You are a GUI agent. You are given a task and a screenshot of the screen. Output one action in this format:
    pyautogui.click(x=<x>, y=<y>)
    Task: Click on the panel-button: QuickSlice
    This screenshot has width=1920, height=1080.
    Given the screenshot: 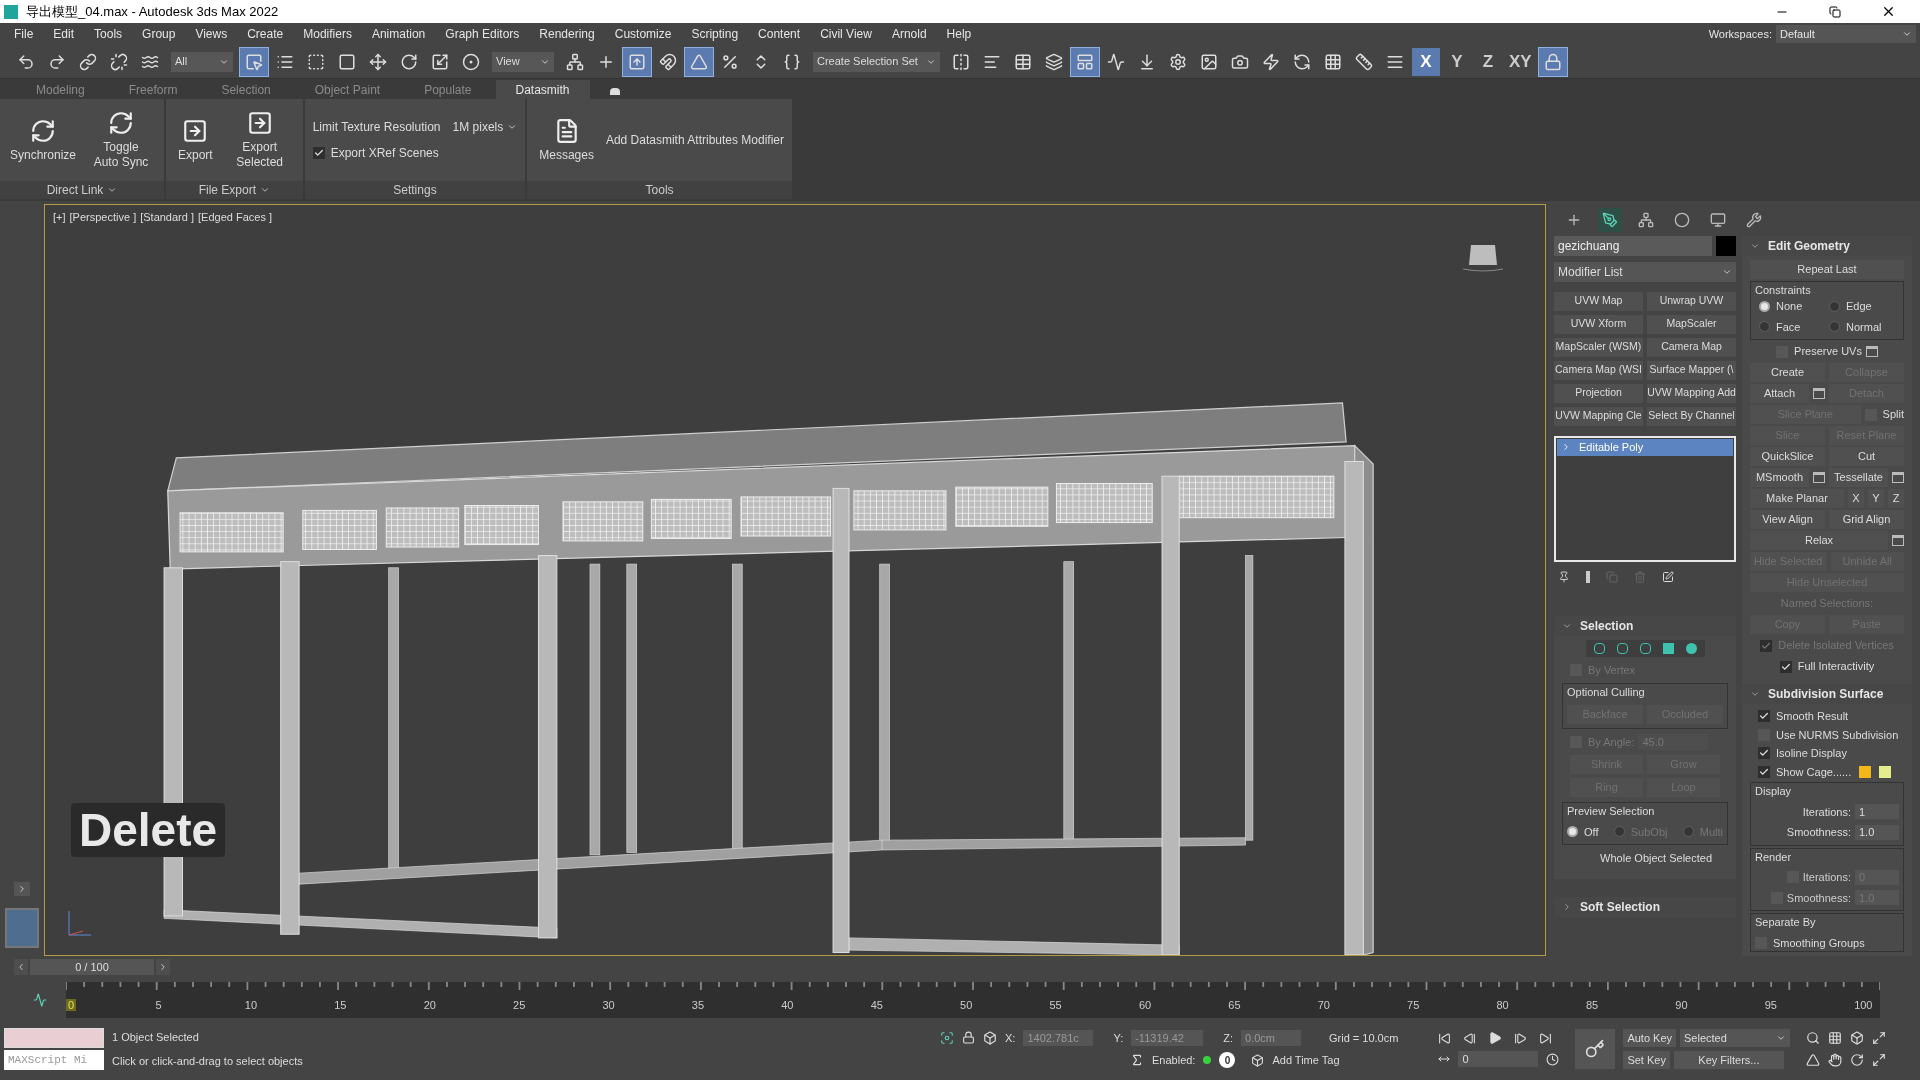 What is the action you would take?
    pyautogui.click(x=1787, y=456)
    